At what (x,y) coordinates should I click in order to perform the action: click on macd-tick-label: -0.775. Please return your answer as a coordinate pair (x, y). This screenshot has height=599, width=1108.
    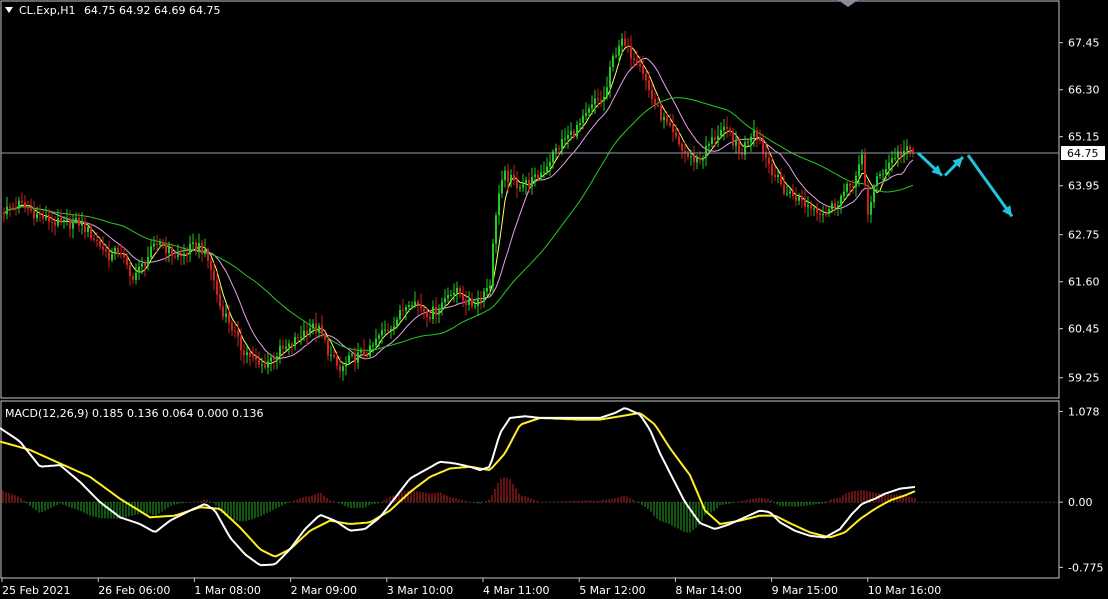
    Looking at the image, I should click on (1085, 567).